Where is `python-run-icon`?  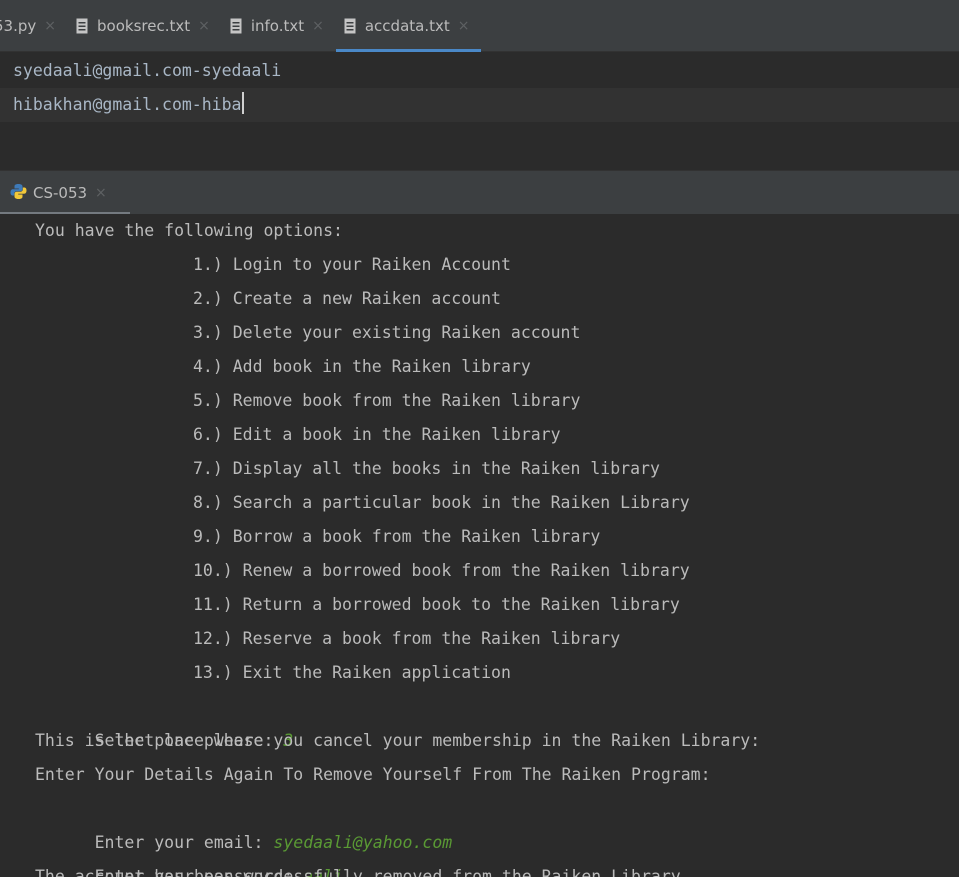 python-run-icon is located at coordinates (21, 193).